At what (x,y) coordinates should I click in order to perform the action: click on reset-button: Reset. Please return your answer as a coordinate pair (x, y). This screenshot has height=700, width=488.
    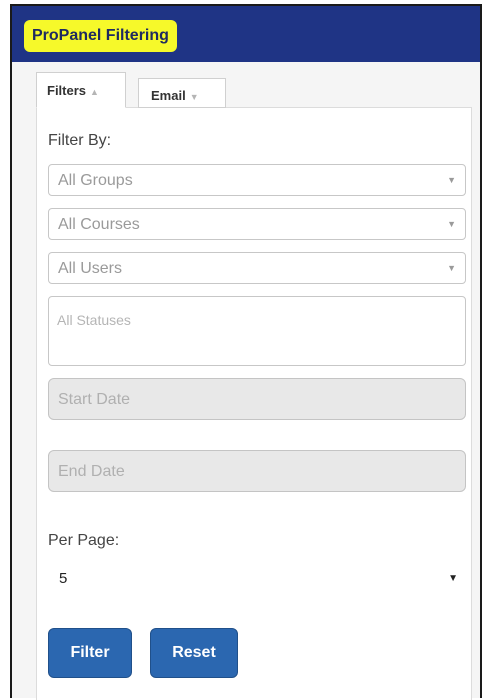
    Looking at the image, I should click on (194, 653).